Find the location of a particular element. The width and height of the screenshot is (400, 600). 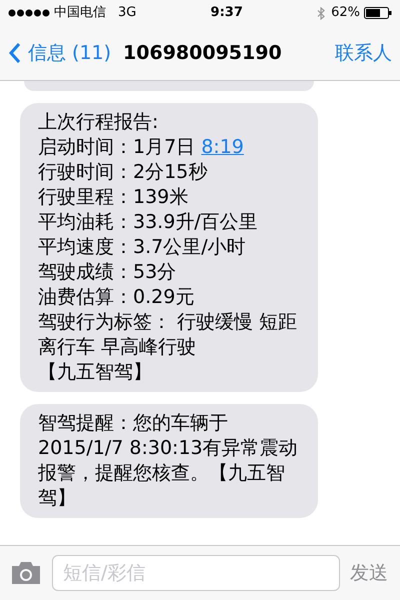

clock-time: 9:37 is located at coordinates (226, 13).